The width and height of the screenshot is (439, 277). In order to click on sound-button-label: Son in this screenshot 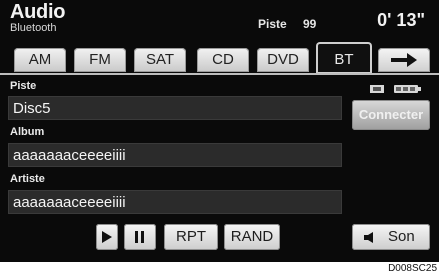, I will do `click(401, 236)`.